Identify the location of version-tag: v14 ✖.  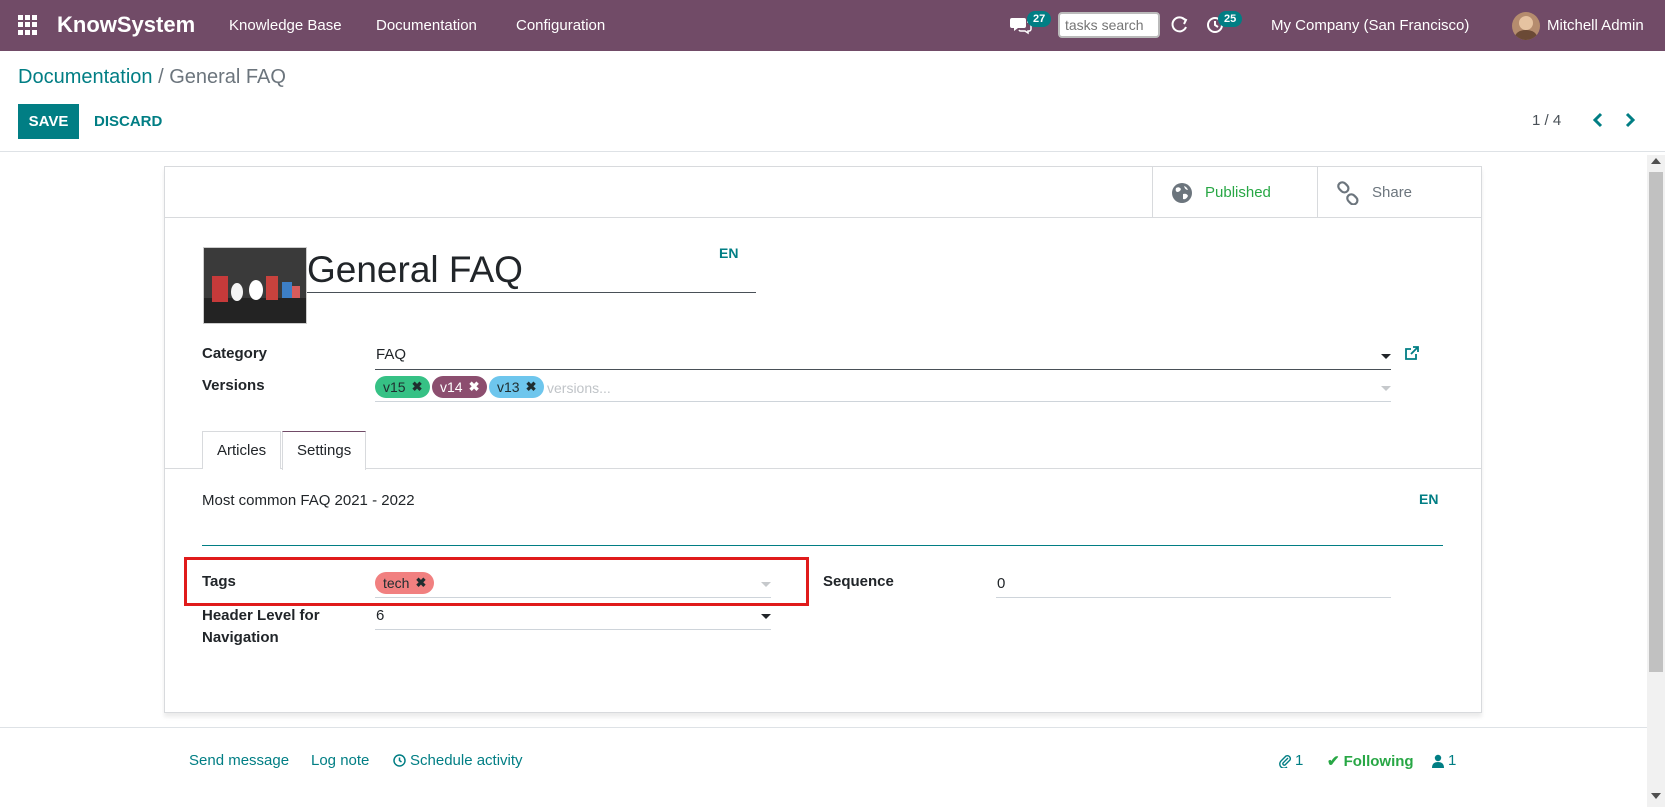
(460, 387).